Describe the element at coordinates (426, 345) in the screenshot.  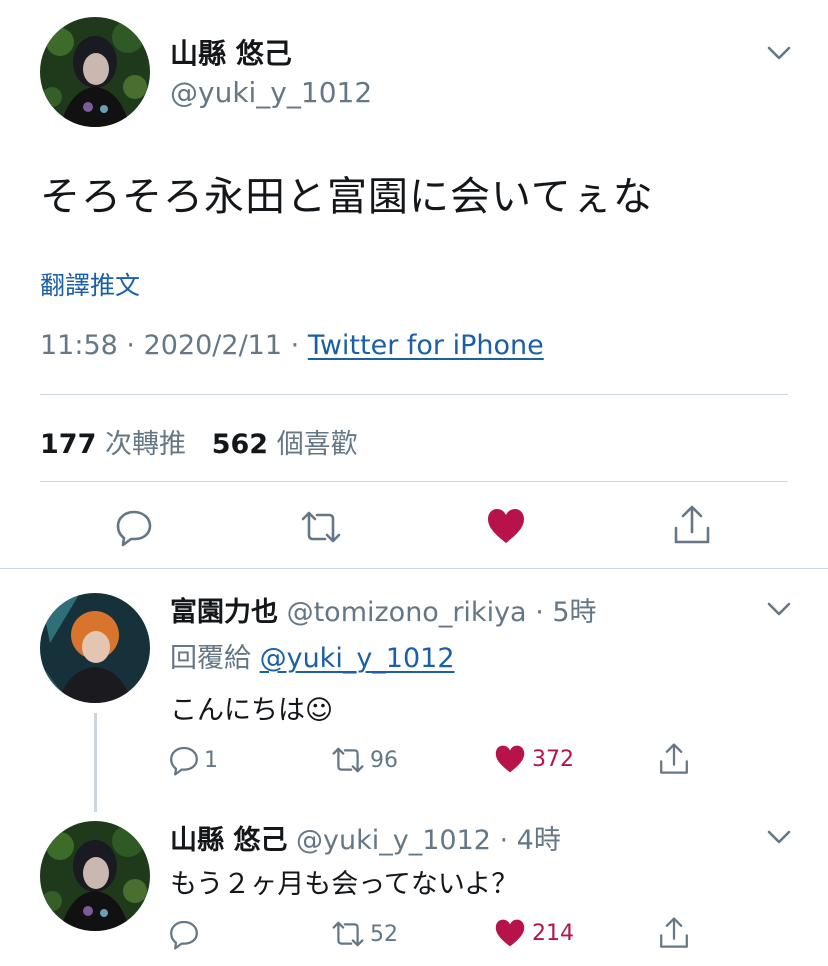
I see `tweet-source-link: Twitter for iPhone` at that location.